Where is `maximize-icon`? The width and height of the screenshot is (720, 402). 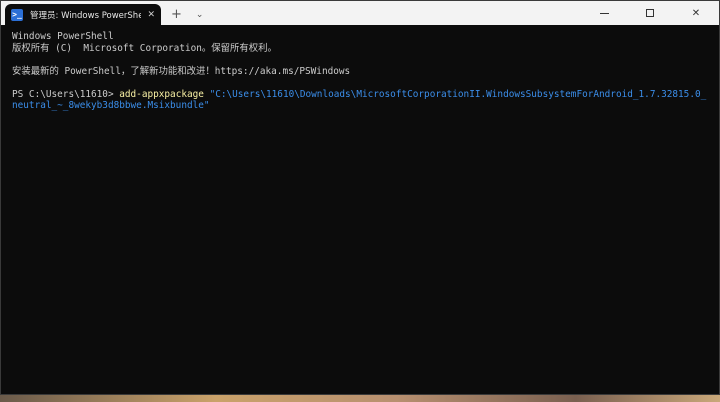 maximize-icon is located at coordinates (650, 13).